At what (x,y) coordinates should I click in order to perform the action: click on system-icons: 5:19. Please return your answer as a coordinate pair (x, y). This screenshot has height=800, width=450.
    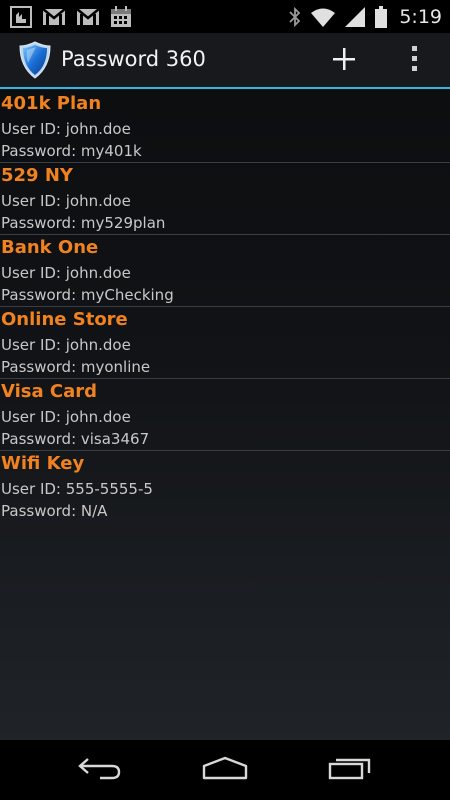
    Looking at the image, I should click on (365, 16).